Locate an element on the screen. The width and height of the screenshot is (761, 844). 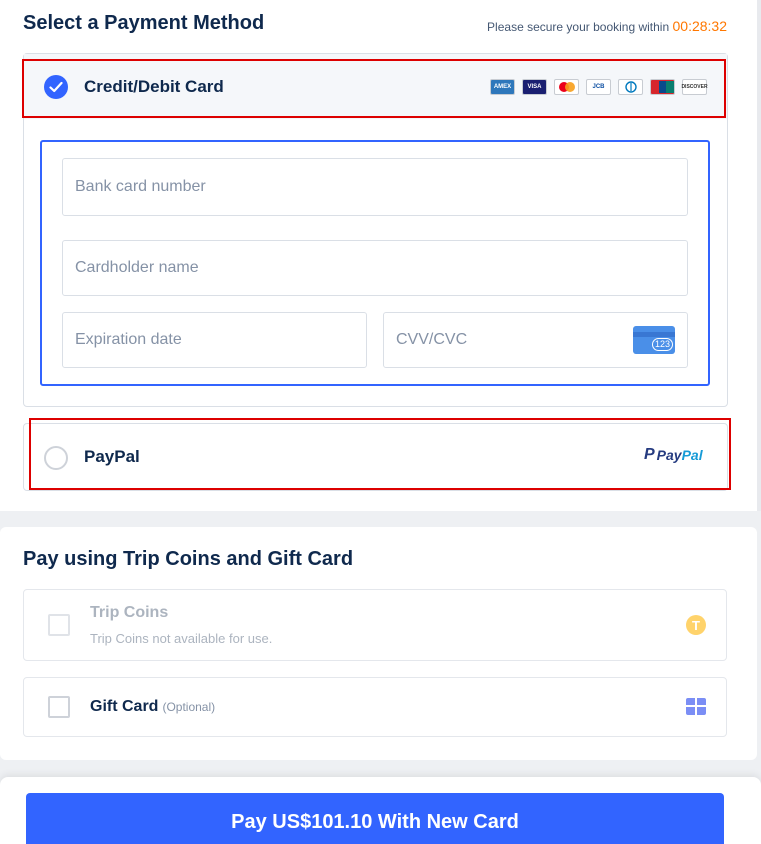
gift-card-title: Gift Card (Optional) is located at coordinates (152, 707).